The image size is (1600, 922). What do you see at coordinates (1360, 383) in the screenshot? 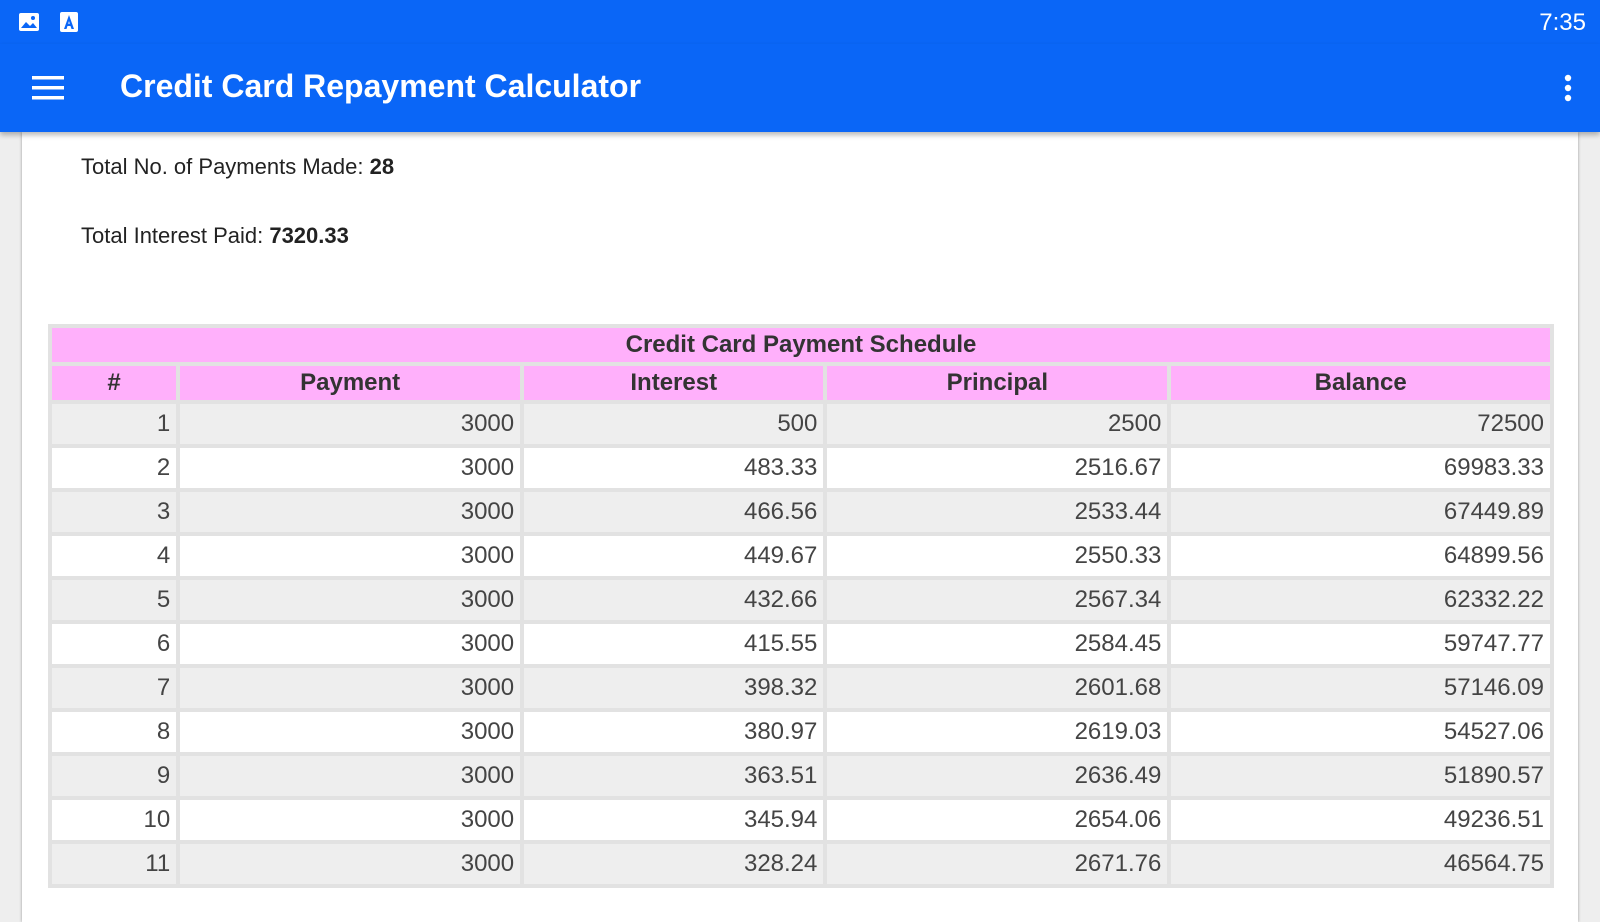
I see `column-header-balance: Balance` at bounding box center [1360, 383].